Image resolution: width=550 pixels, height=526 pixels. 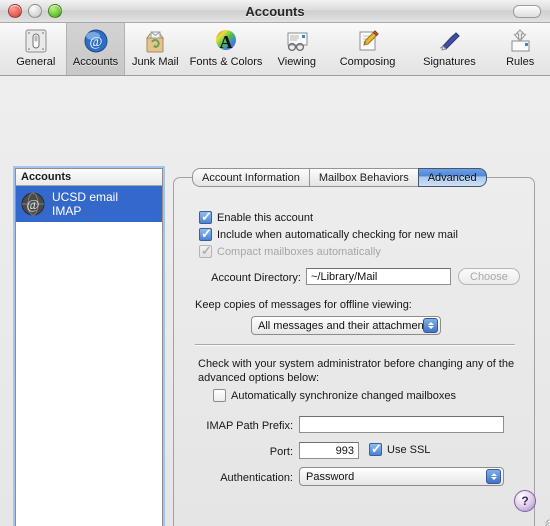 I want to click on use-ssl-label: Use SSL, so click(x=409, y=449).